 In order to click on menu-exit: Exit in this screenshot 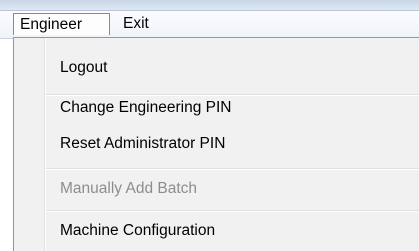, I will do `click(136, 24)`.